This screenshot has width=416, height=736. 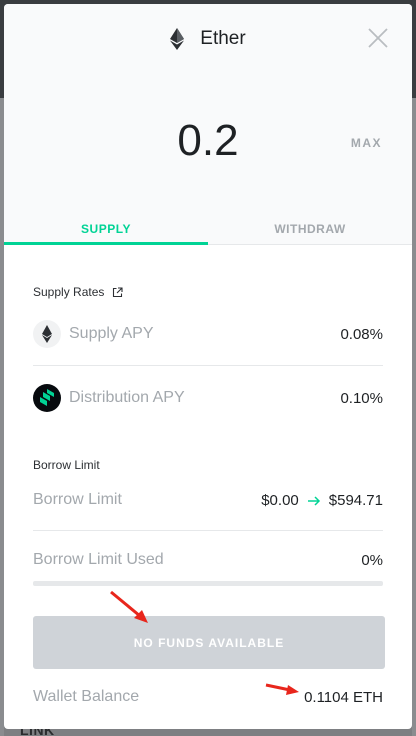 I want to click on tab-bar: SUPPLY WITHDRAW, so click(x=208, y=228).